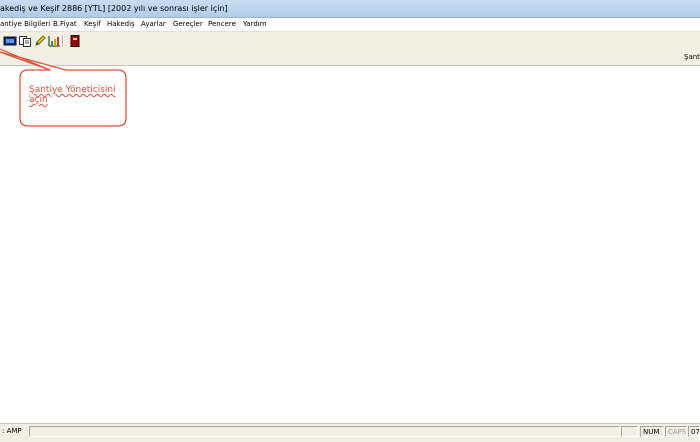 This screenshot has width=700, height=442. I want to click on status-left-text: : AMP, so click(12, 431).